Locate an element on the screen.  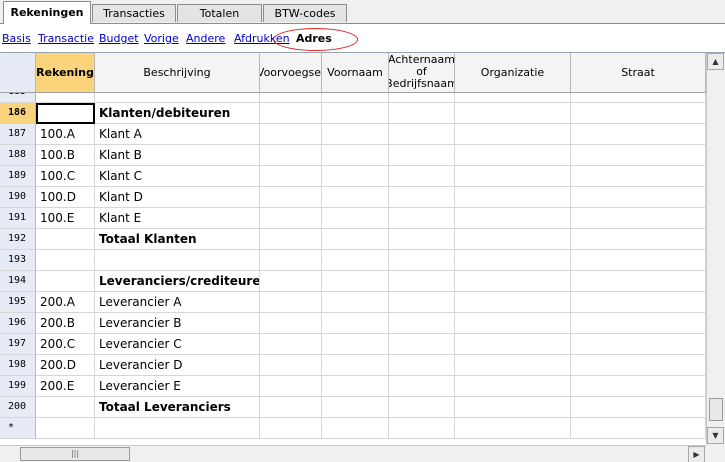
row-number: 186 is located at coordinates (18, 113).